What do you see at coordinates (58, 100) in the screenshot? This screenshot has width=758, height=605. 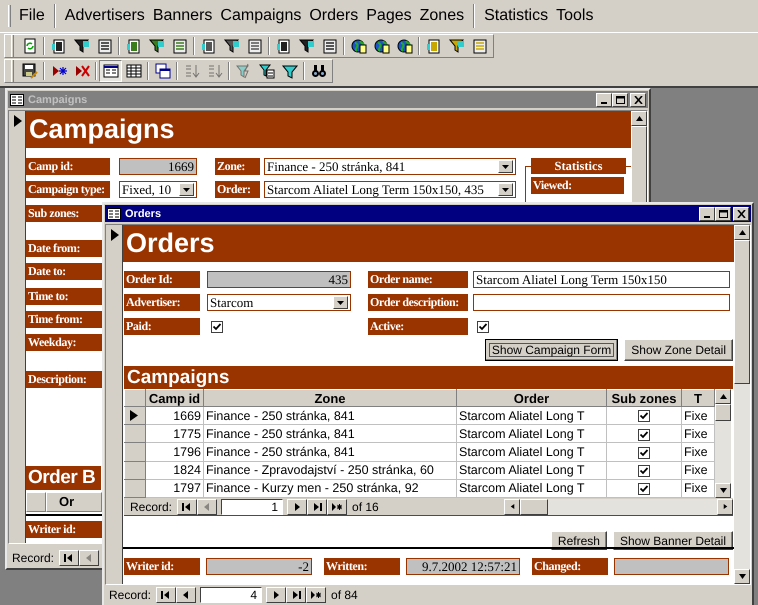 I see `window-title: Campaigns` at bounding box center [58, 100].